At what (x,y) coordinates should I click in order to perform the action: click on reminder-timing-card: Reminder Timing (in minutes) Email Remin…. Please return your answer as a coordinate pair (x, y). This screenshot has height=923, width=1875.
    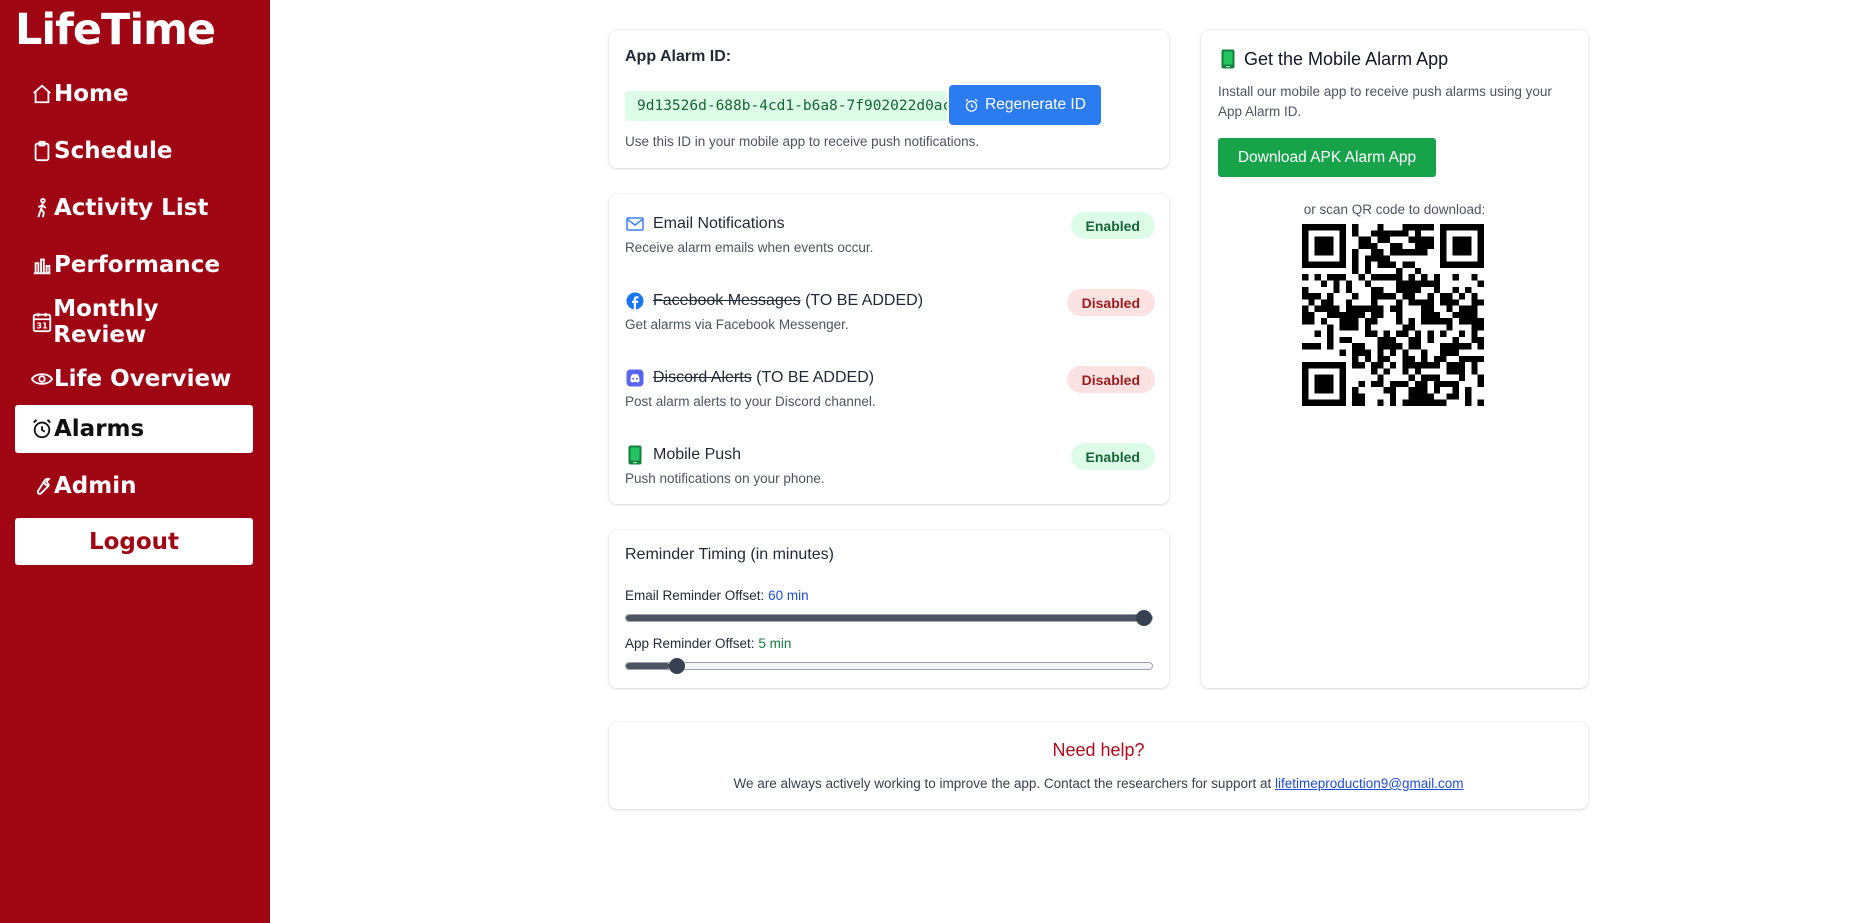
    Looking at the image, I should click on (889, 609).